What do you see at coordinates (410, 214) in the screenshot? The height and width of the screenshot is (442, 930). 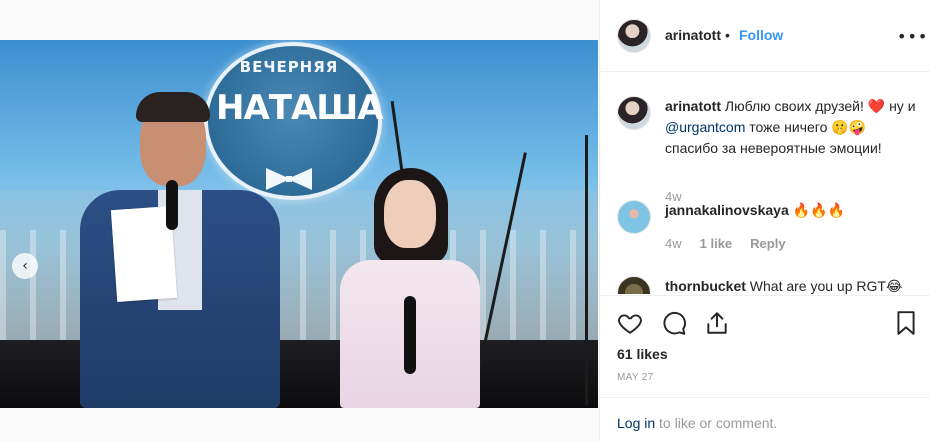 I see `host-woman-head` at bounding box center [410, 214].